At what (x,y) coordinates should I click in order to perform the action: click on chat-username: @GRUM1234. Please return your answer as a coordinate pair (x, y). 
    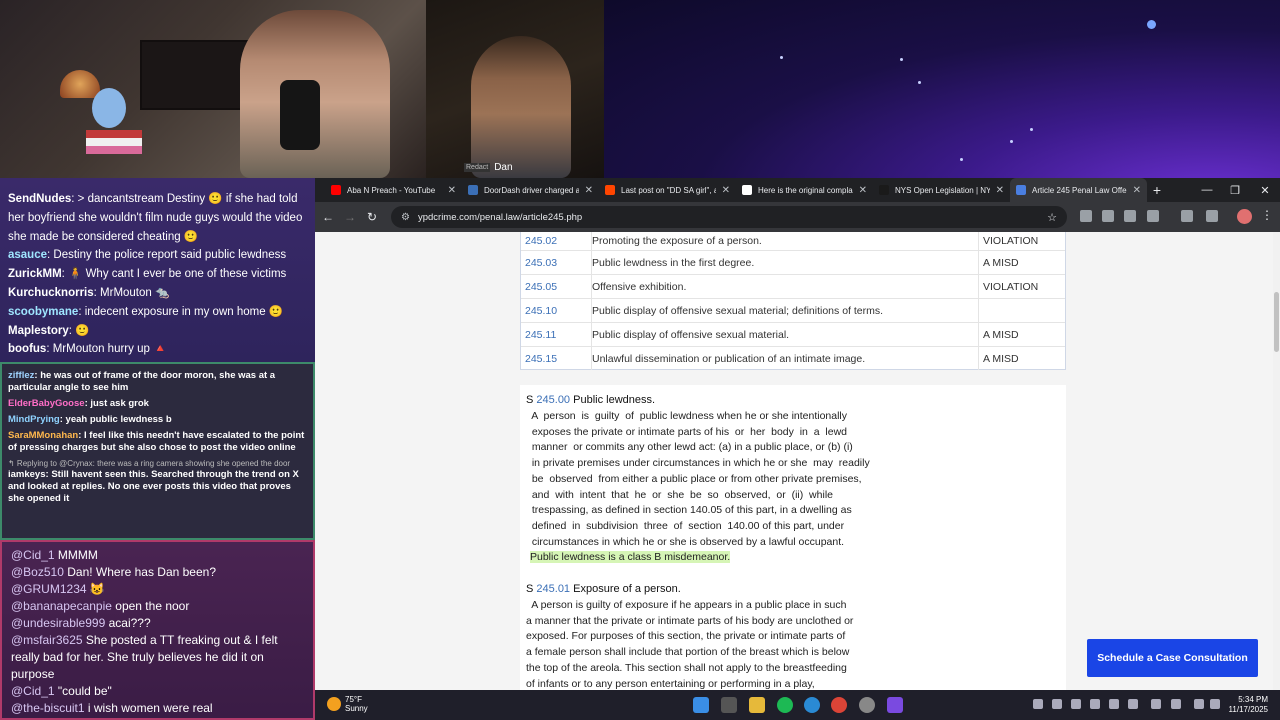
    Looking at the image, I should click on (49, 589).